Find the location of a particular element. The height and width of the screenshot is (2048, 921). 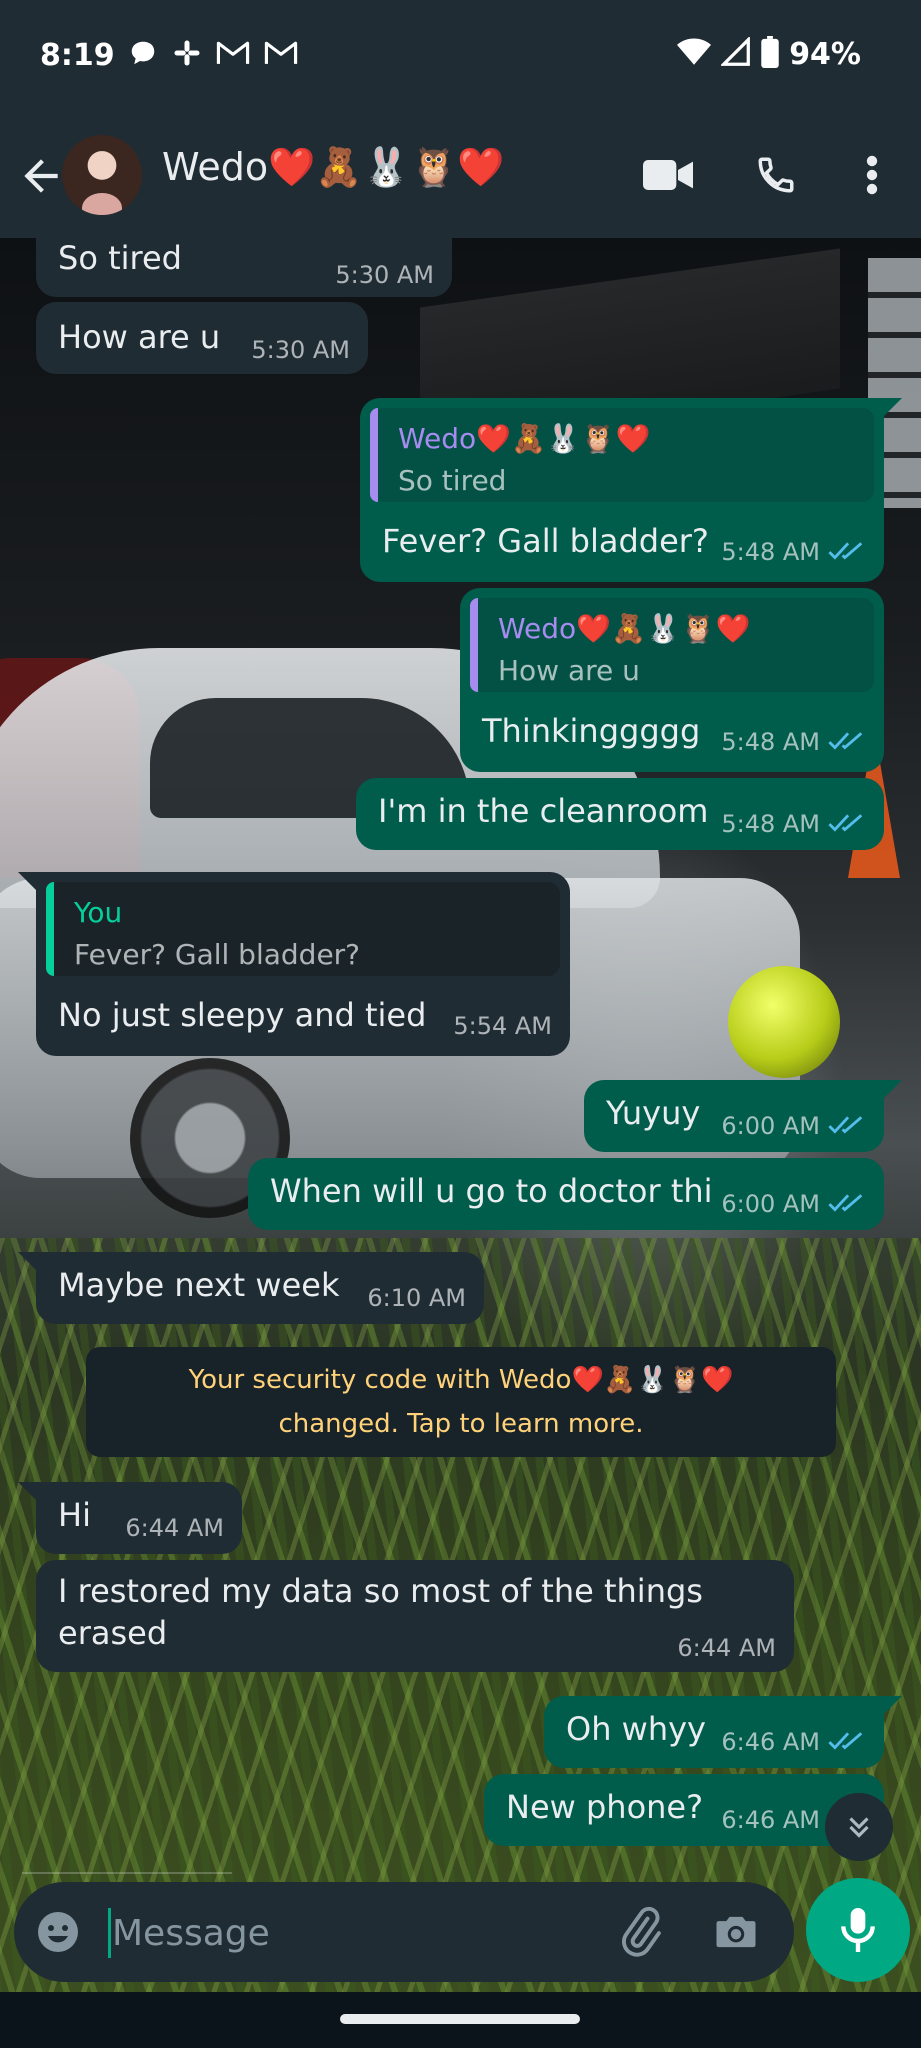

status-bar: 8:19 94% is located at coordinates (460, 57).